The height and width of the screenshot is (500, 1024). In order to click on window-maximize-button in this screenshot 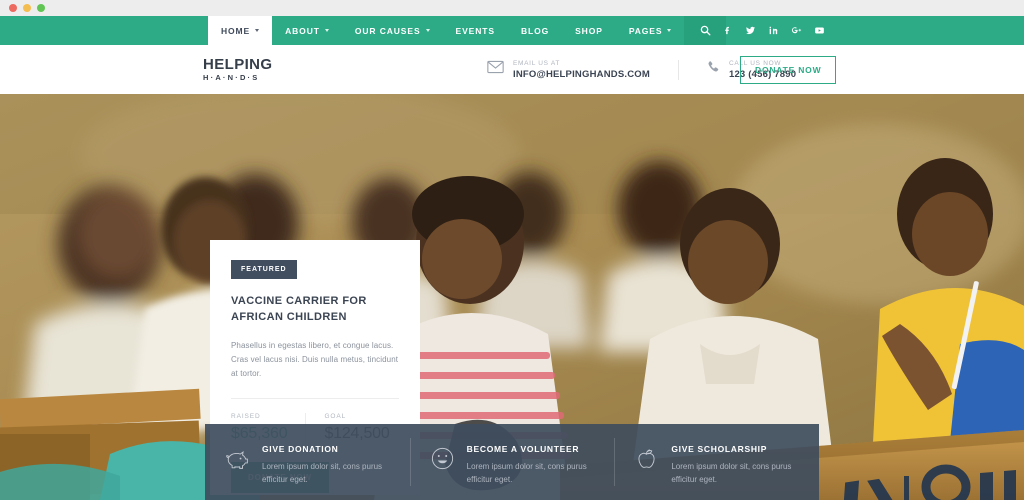, I will do `click(41, 8)`.